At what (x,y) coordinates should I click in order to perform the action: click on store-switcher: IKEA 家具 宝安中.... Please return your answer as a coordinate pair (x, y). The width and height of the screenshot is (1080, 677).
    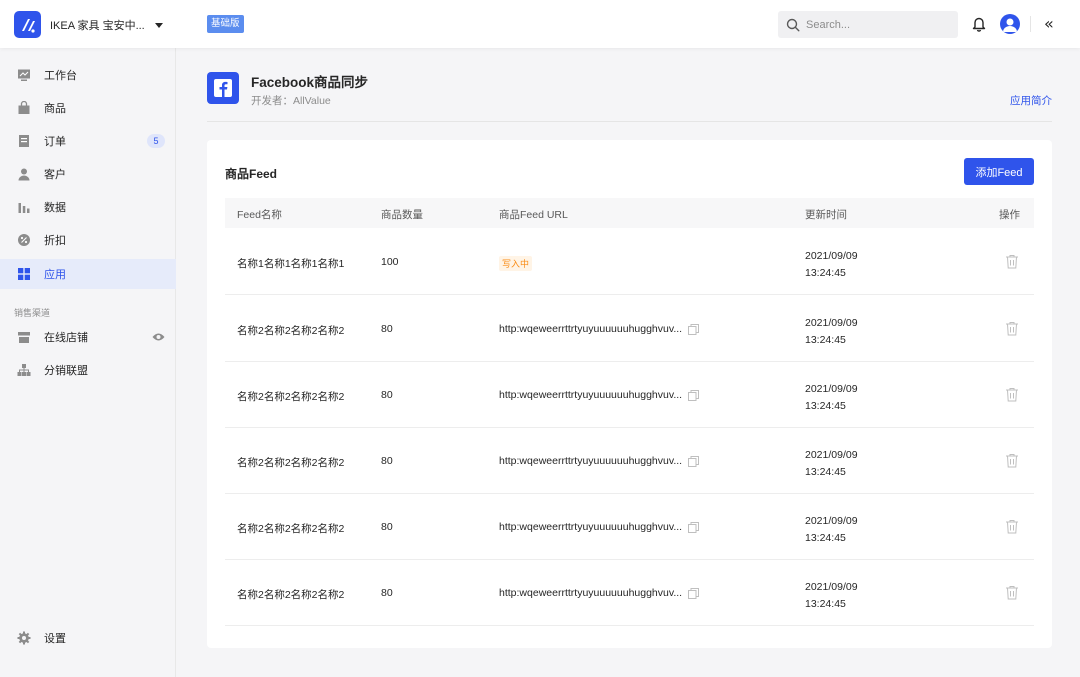
    Looking at the image, I should click on (106, 25).